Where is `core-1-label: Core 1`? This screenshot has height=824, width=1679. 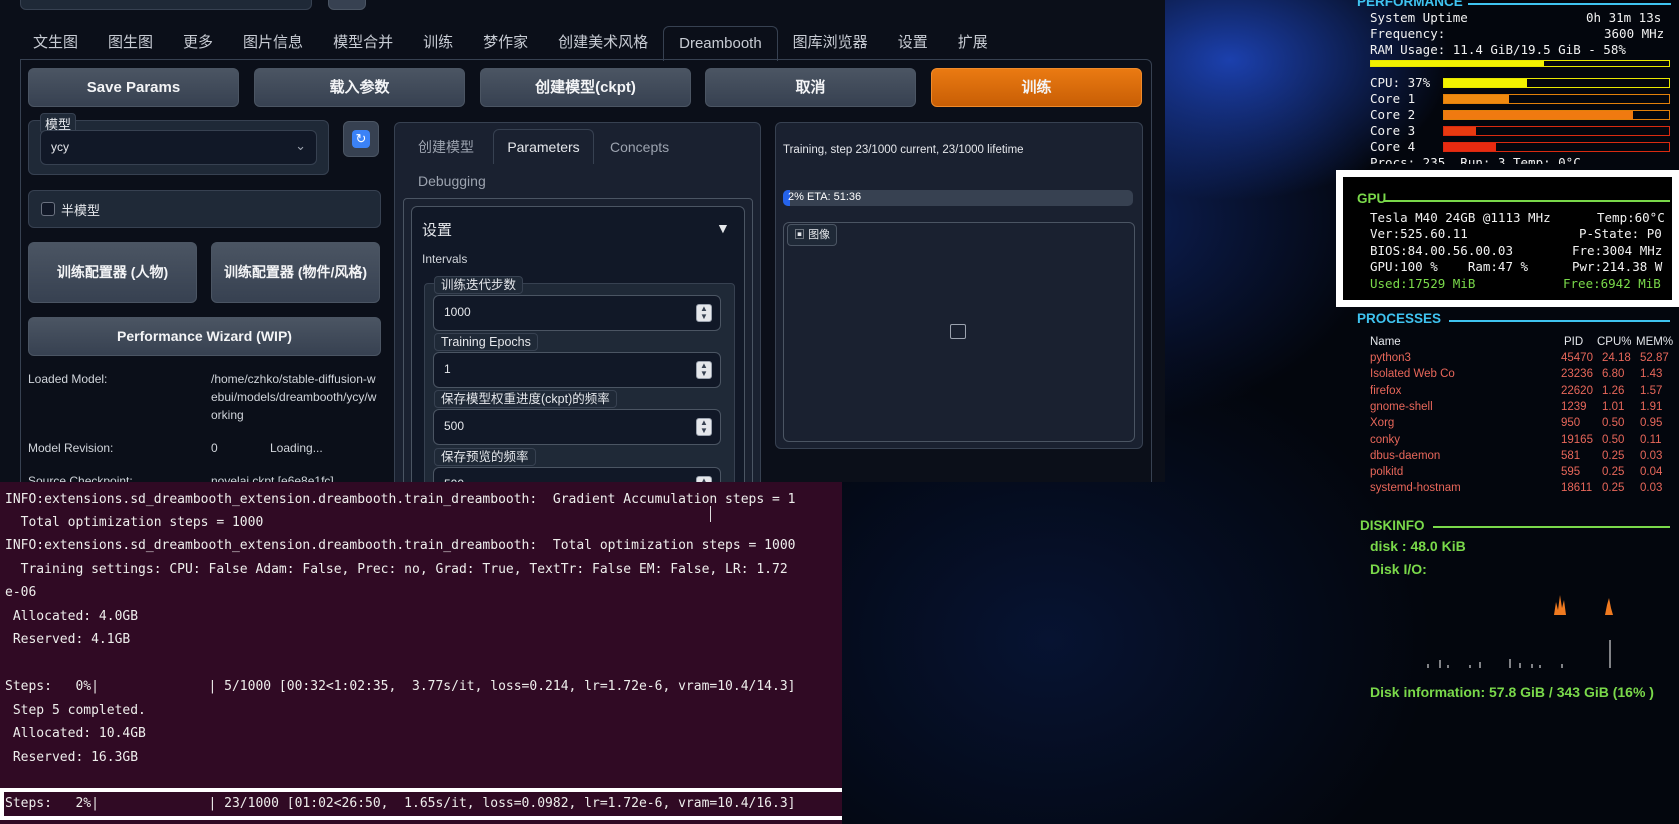
core-1-label: Core 1 is located at coordinates (1393, 98).